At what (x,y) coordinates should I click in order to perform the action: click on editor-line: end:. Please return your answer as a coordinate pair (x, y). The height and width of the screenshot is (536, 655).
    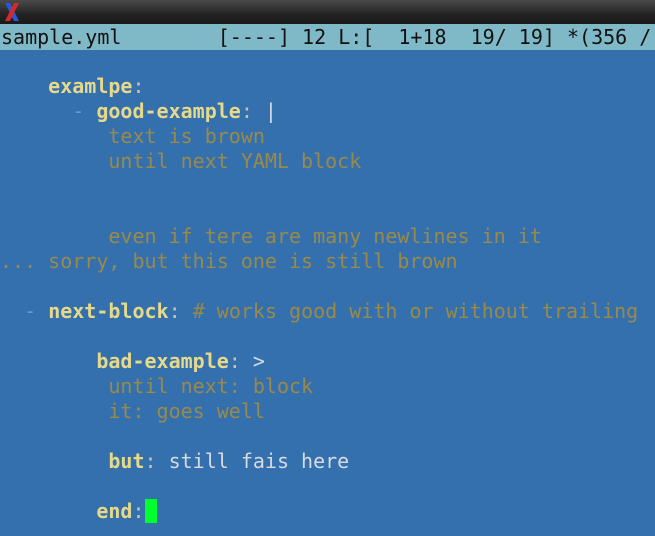
    Looking at the image, I should click on (327, 511).